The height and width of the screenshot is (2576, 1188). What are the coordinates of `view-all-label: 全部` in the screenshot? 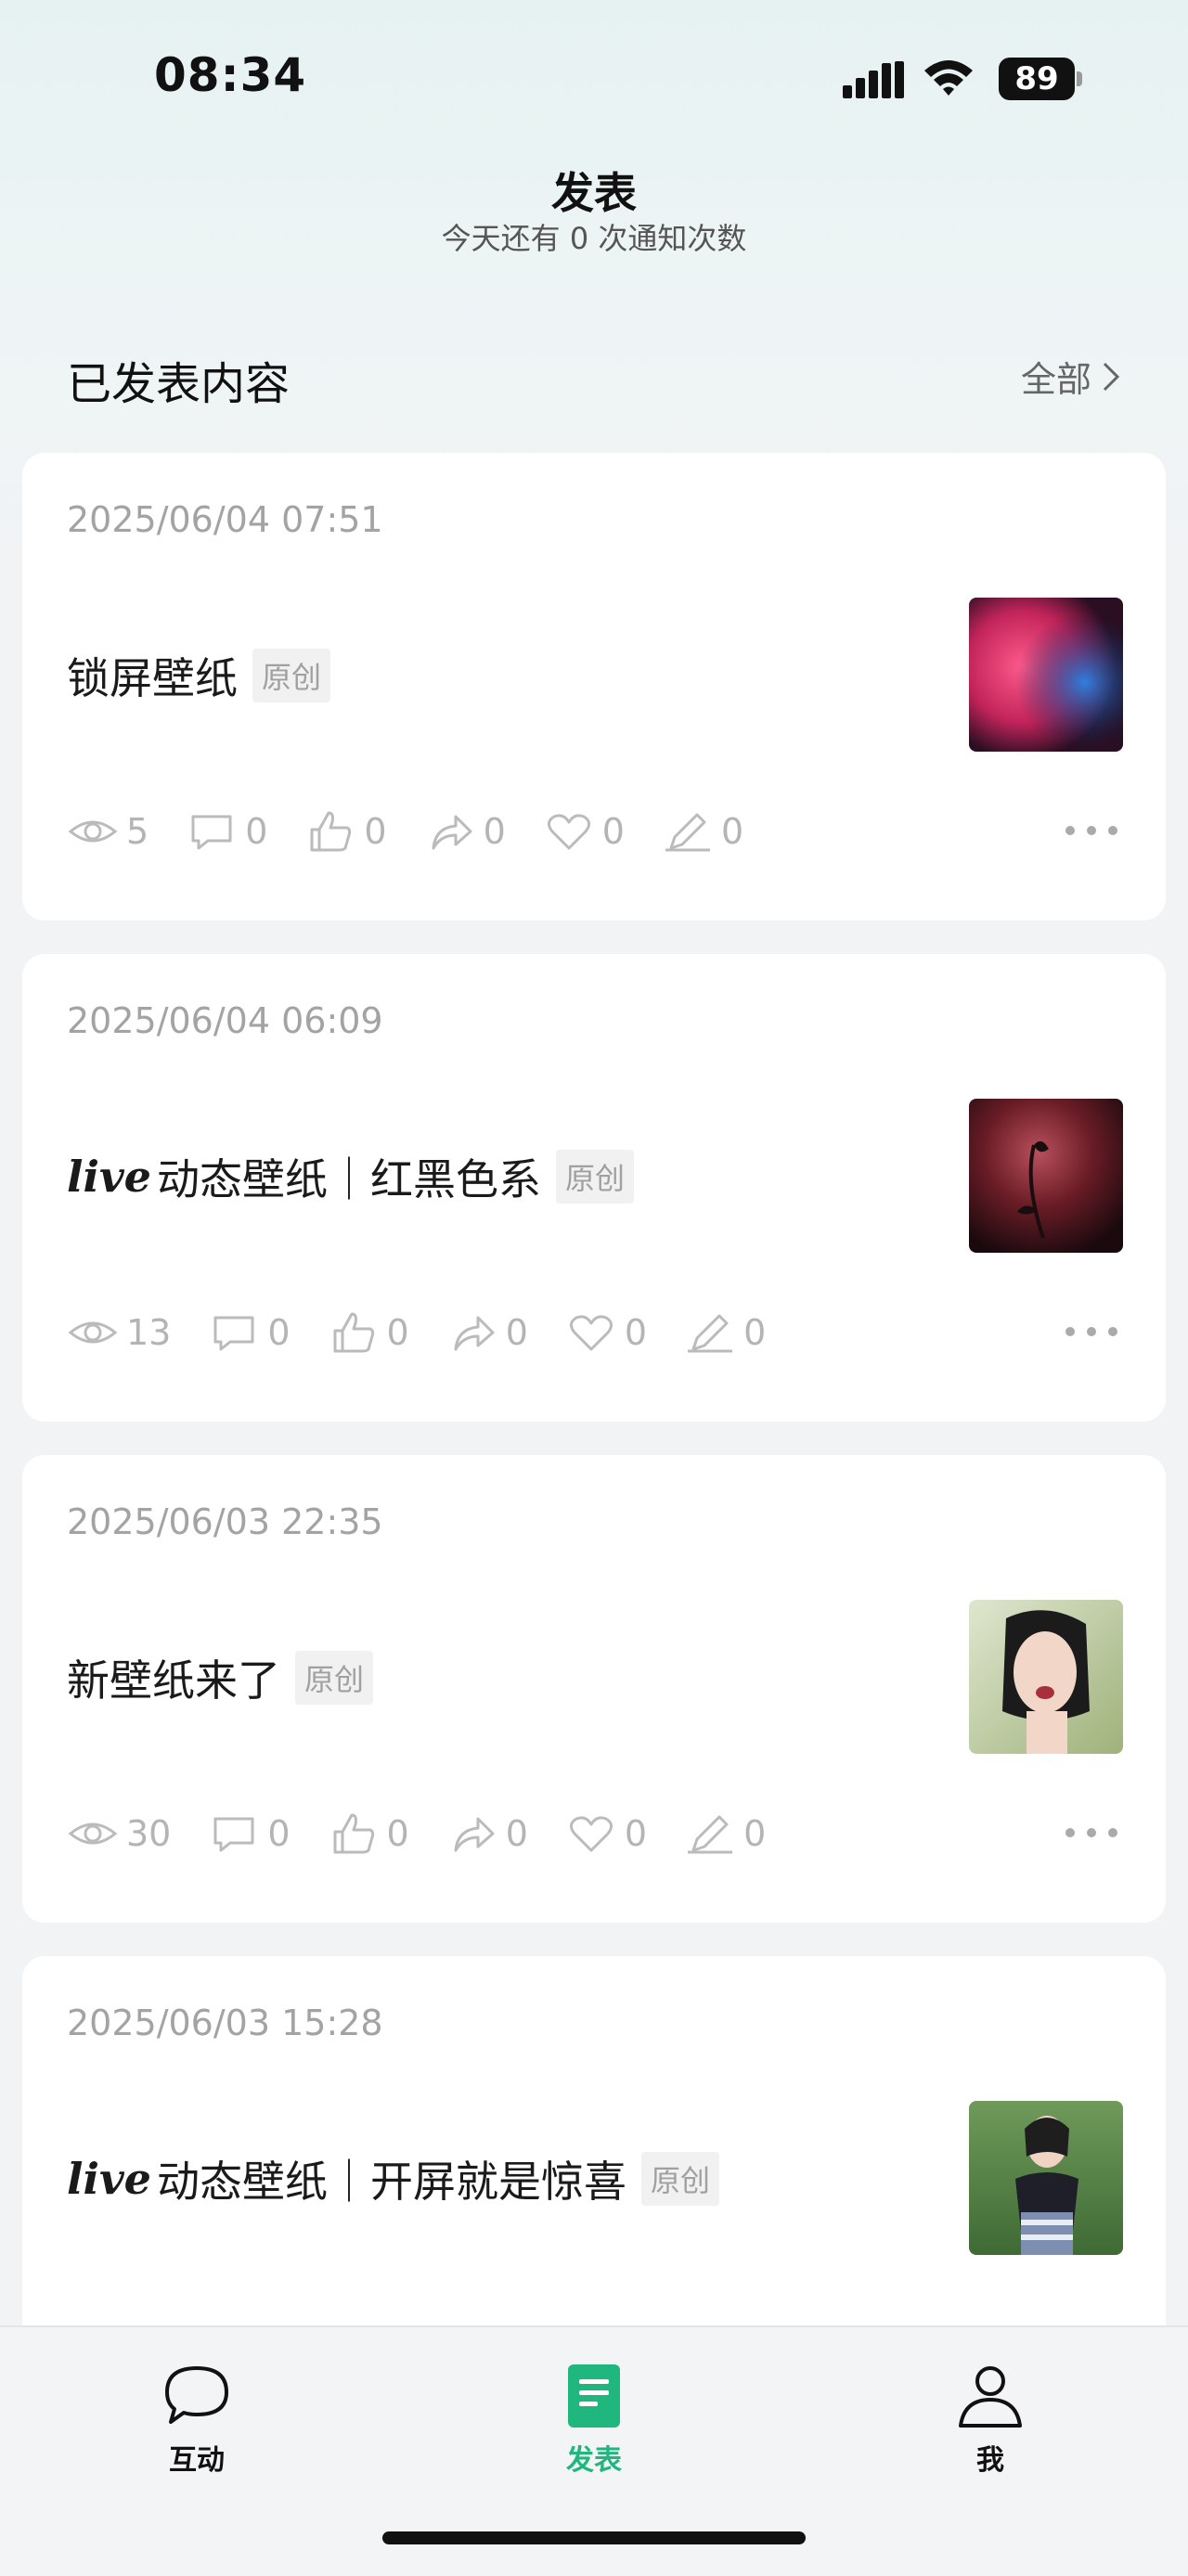 It's located at (1055, 379).